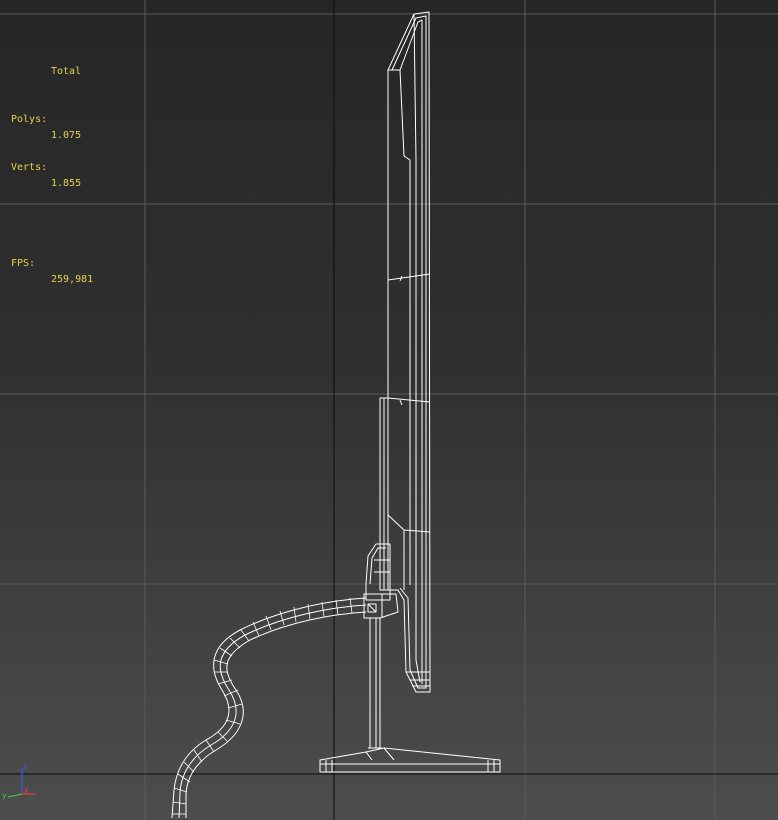 The height and width of the screenshot is (820, 778). I want to click on y-axis-label: y, so click(4, 795).